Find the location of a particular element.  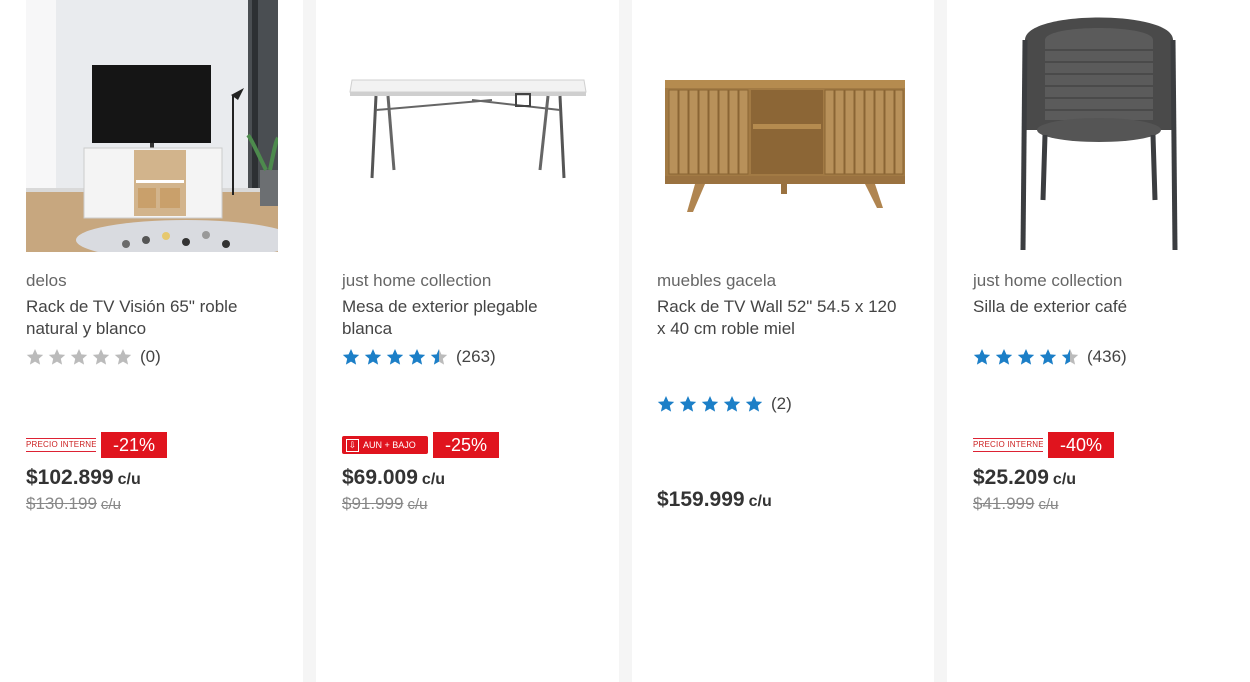

product-old-price: $130.199 c/u is located at coordinates (73, 503).